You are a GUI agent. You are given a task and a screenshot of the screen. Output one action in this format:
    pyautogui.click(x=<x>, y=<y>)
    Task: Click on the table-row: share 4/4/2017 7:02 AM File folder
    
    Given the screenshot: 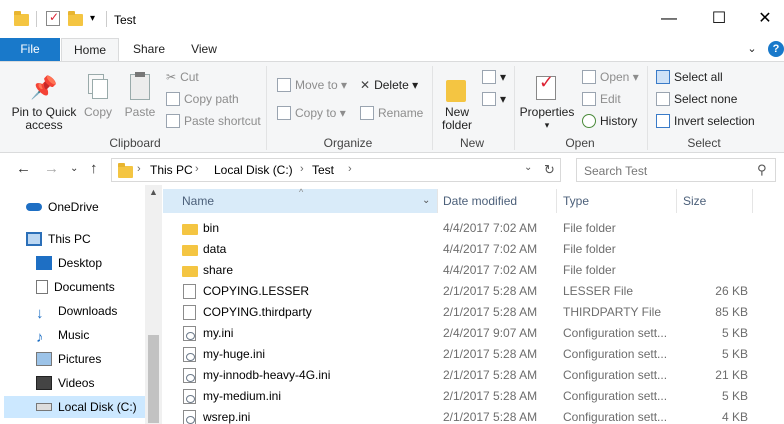 What is the action you would take?
    pyautogui.click(x=473, y=270)
    